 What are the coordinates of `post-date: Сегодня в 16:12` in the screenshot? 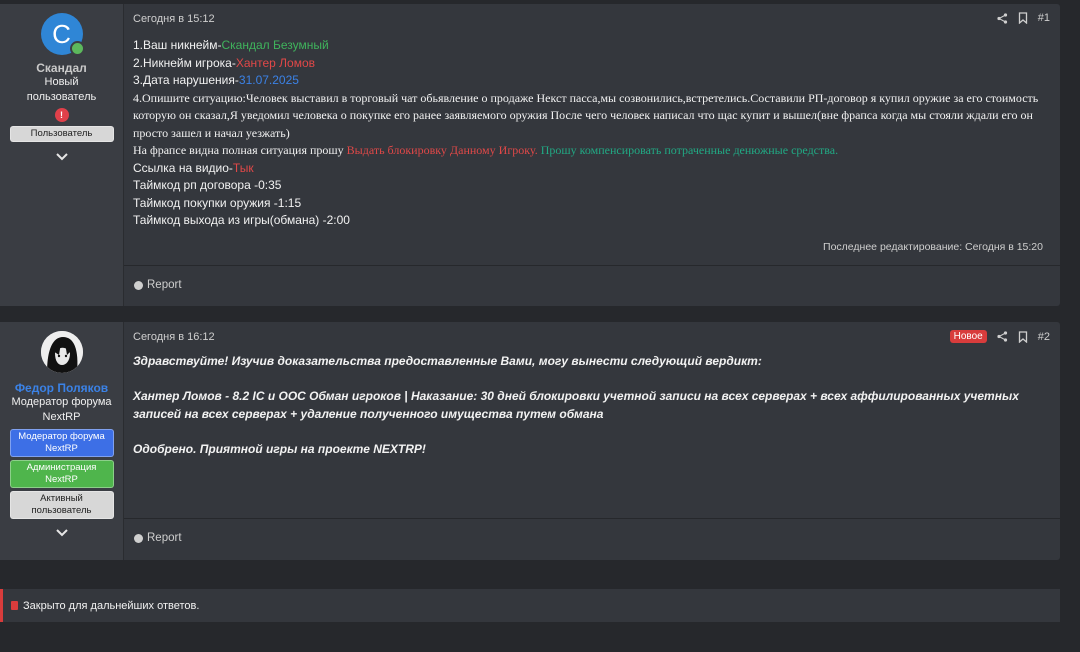 It's located at (174, 337).